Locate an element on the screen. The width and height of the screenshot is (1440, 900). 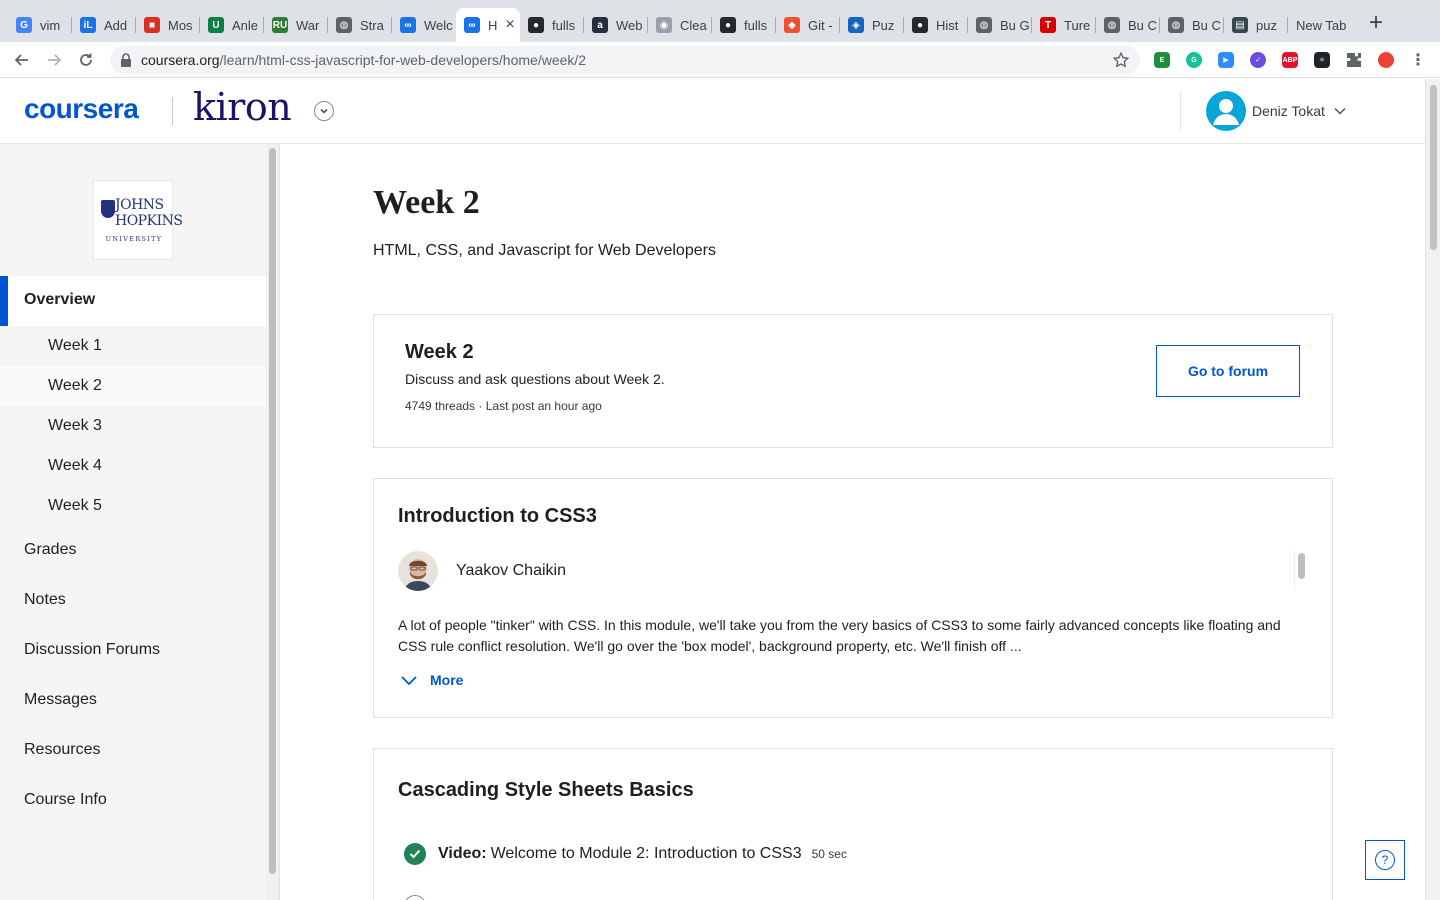
user-name: Deniz Tokat is located at coordinates (1288, 111).